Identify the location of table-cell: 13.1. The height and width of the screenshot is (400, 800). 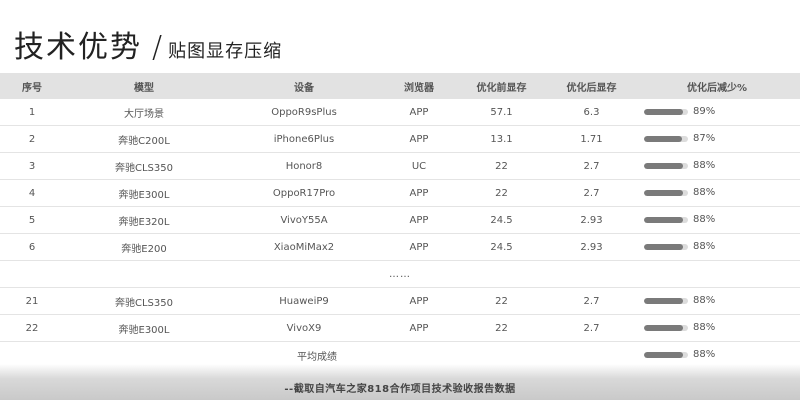
(501, 139).